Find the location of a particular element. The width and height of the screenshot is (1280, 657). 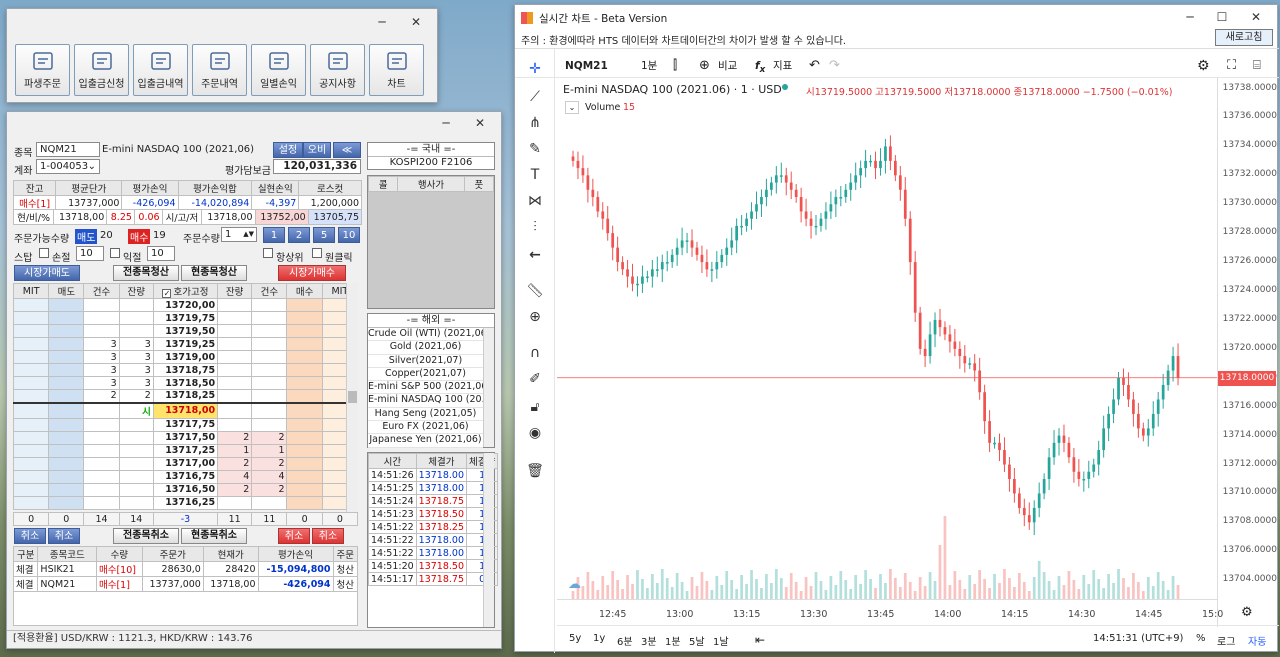

goto-date-icon: ⇤ is located at coordinates (760, 640).